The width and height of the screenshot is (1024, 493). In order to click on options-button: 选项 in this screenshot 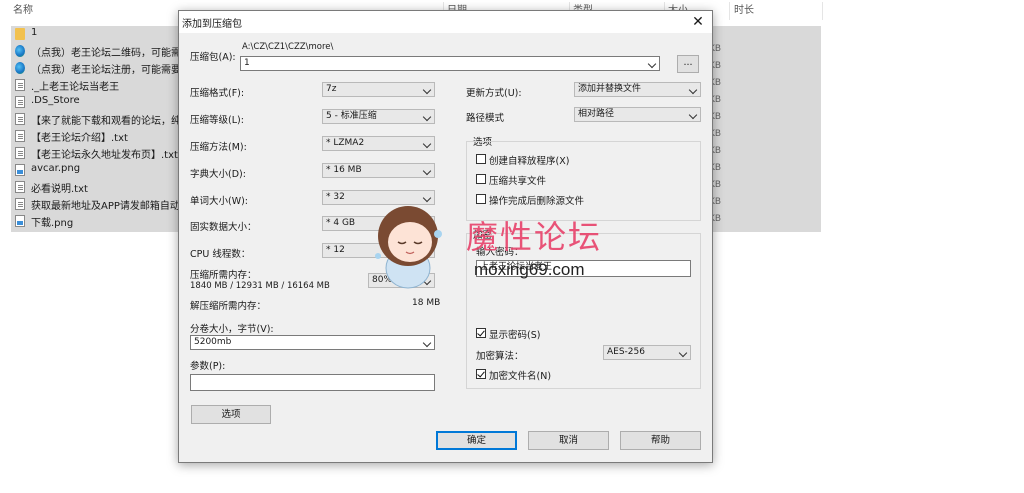, I will do `click(231, 414)`.